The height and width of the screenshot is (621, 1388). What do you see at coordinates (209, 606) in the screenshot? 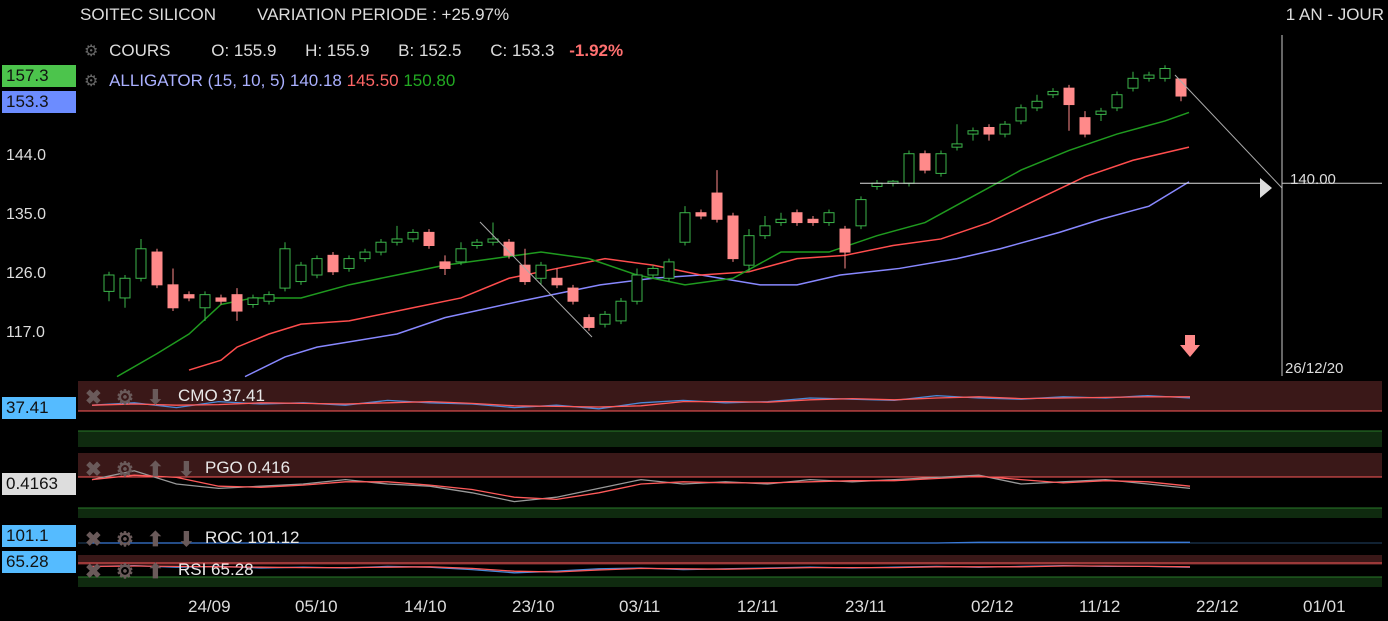
I see `x-tick-label: 24/09` at bounding box center [209, 606].